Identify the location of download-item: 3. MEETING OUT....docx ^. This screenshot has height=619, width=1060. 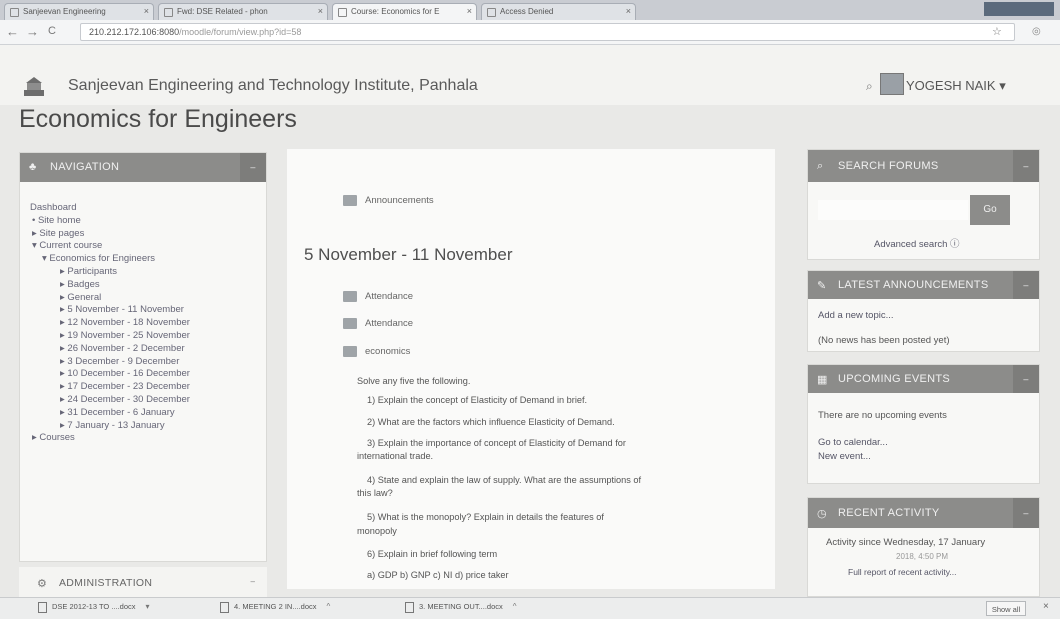
(461, 609).